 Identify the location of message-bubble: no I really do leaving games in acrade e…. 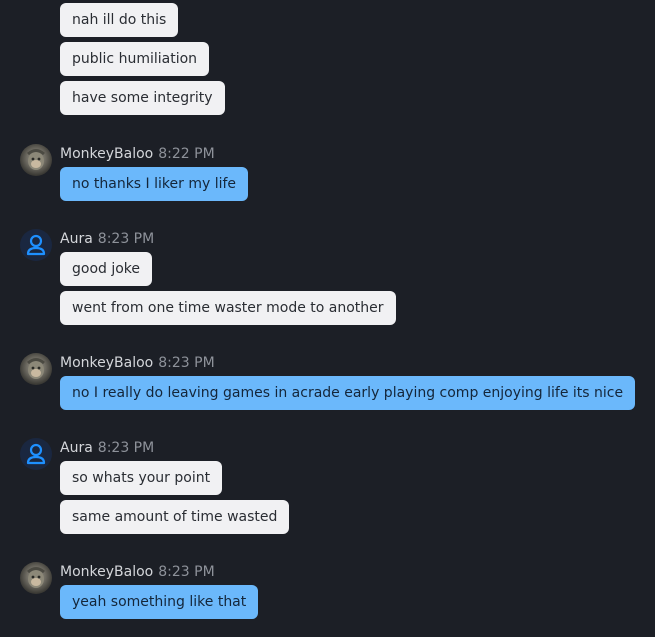
(348, 393).